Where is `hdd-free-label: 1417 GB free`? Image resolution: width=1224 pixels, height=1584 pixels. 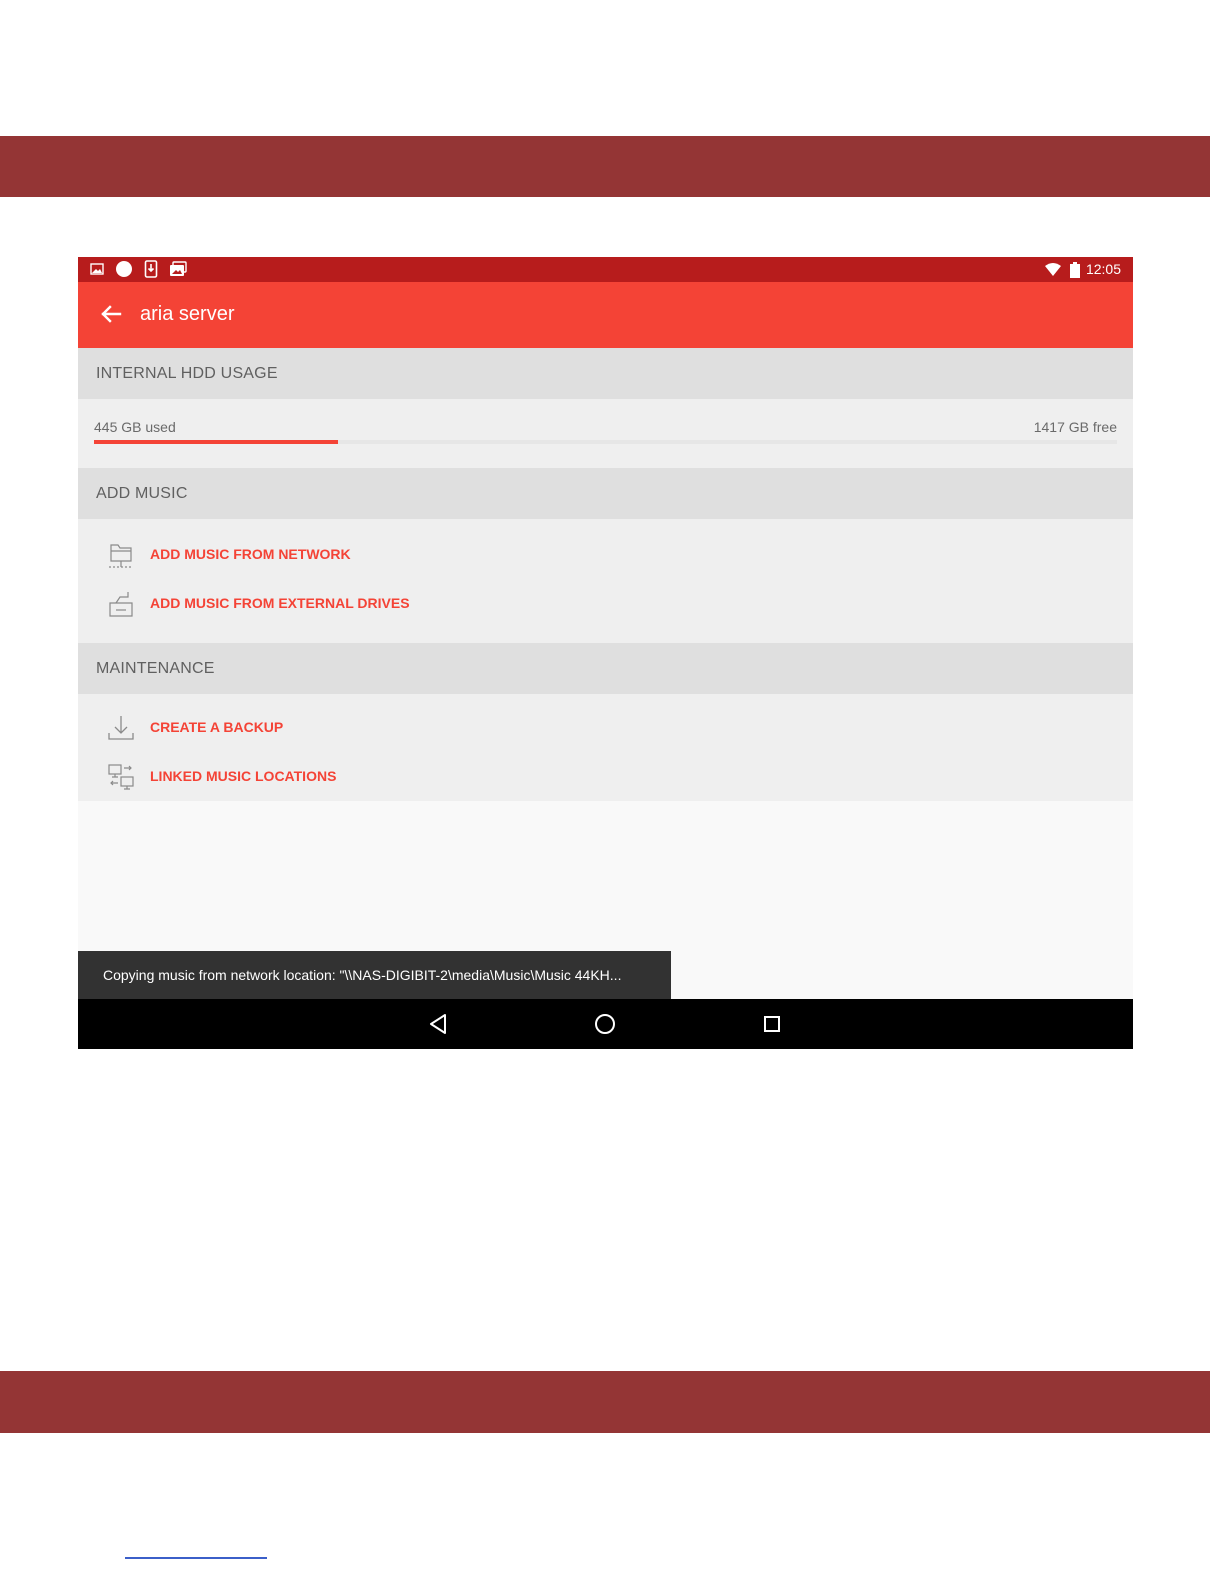
hdd-free-label: 1417 GB free is located at coordinates (1075, 427).